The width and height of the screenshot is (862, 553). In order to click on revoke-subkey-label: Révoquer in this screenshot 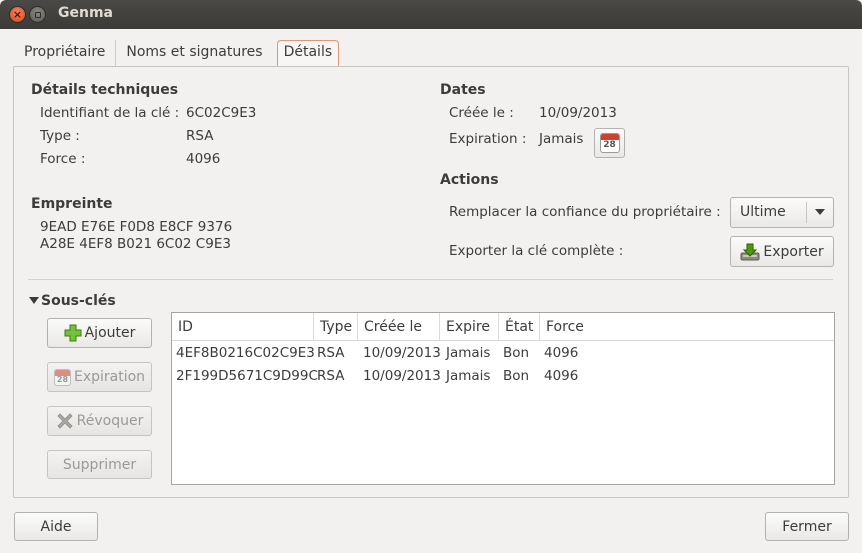, I will do `click(110, 421)`.